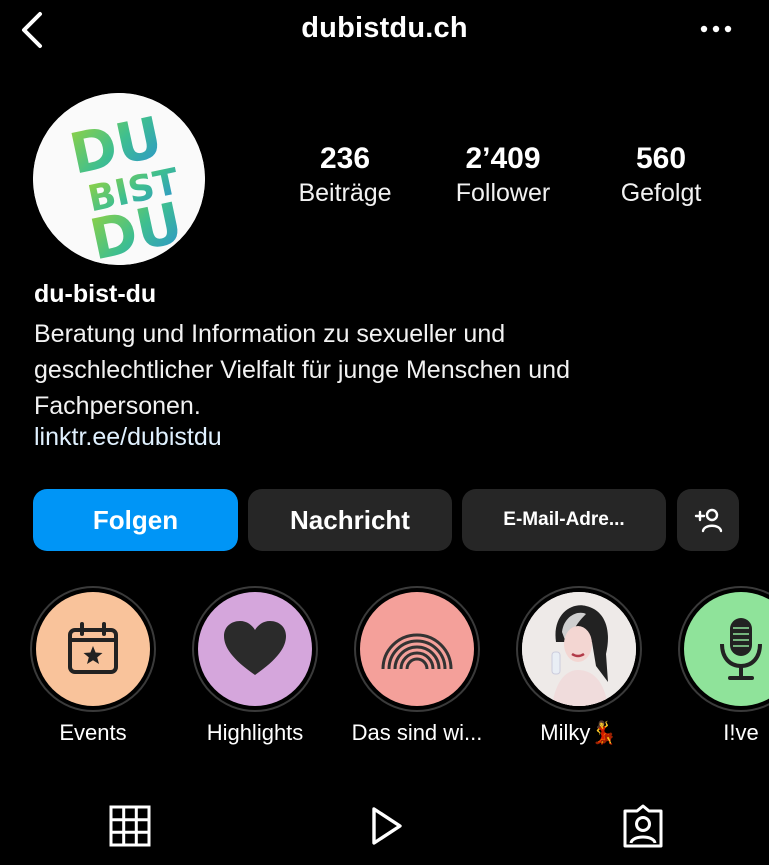 The width and height of the screenshot is (769, 865). I want to click on heart-icon, so click(255, 648).